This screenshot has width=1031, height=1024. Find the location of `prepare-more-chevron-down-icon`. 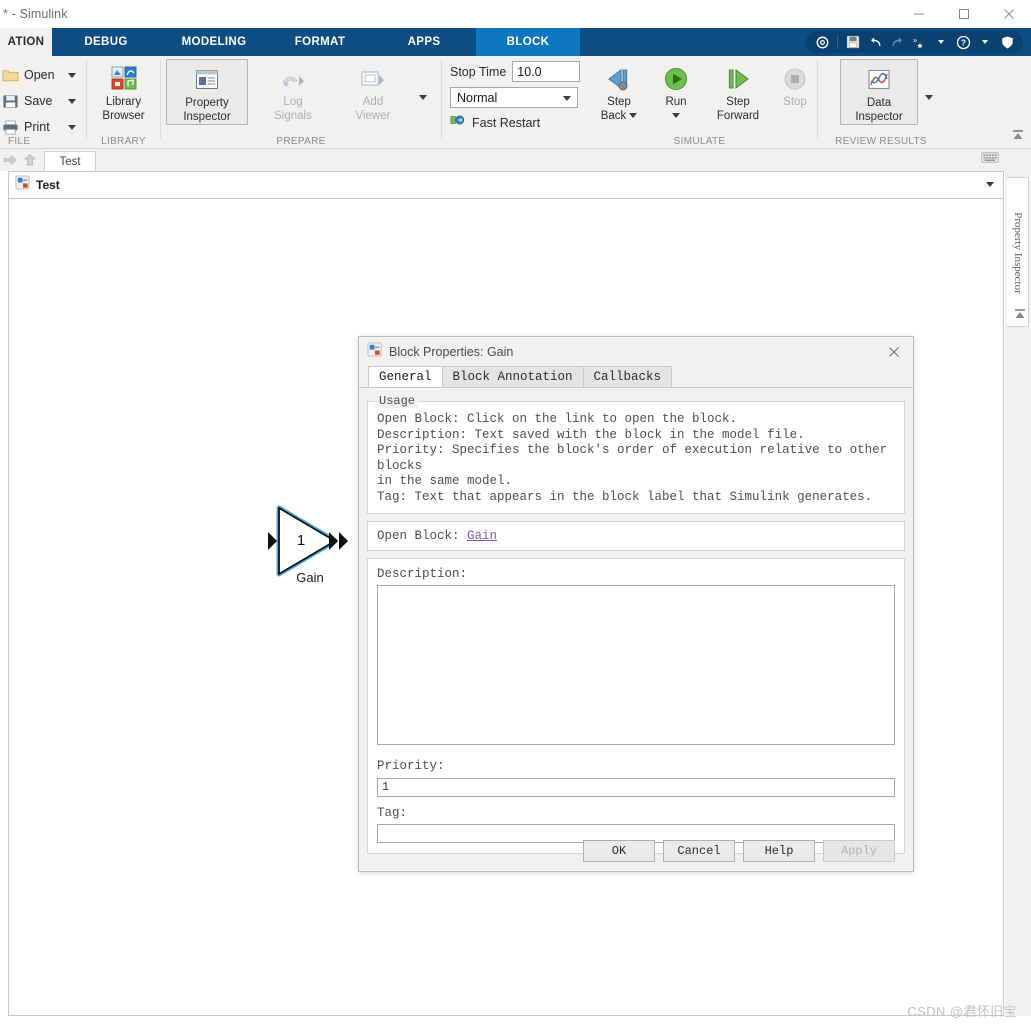

prepare-more-chevron-down-icon is located at coordinates (421, 98).